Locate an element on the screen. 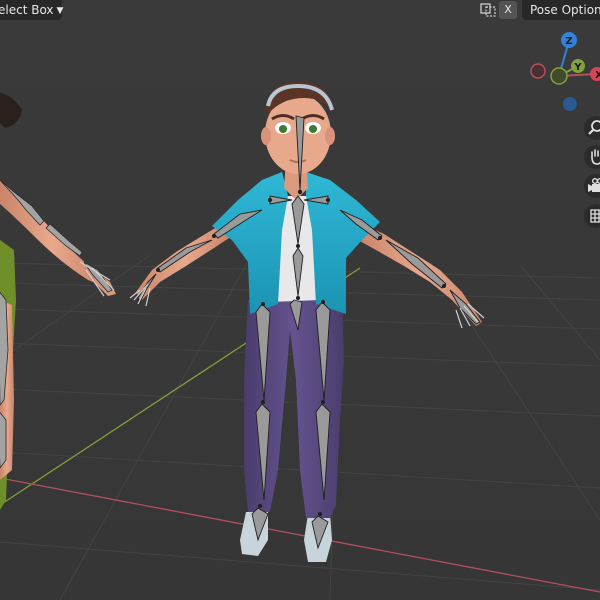  gizmo-x-label: X is located at coordinates (597, 75).